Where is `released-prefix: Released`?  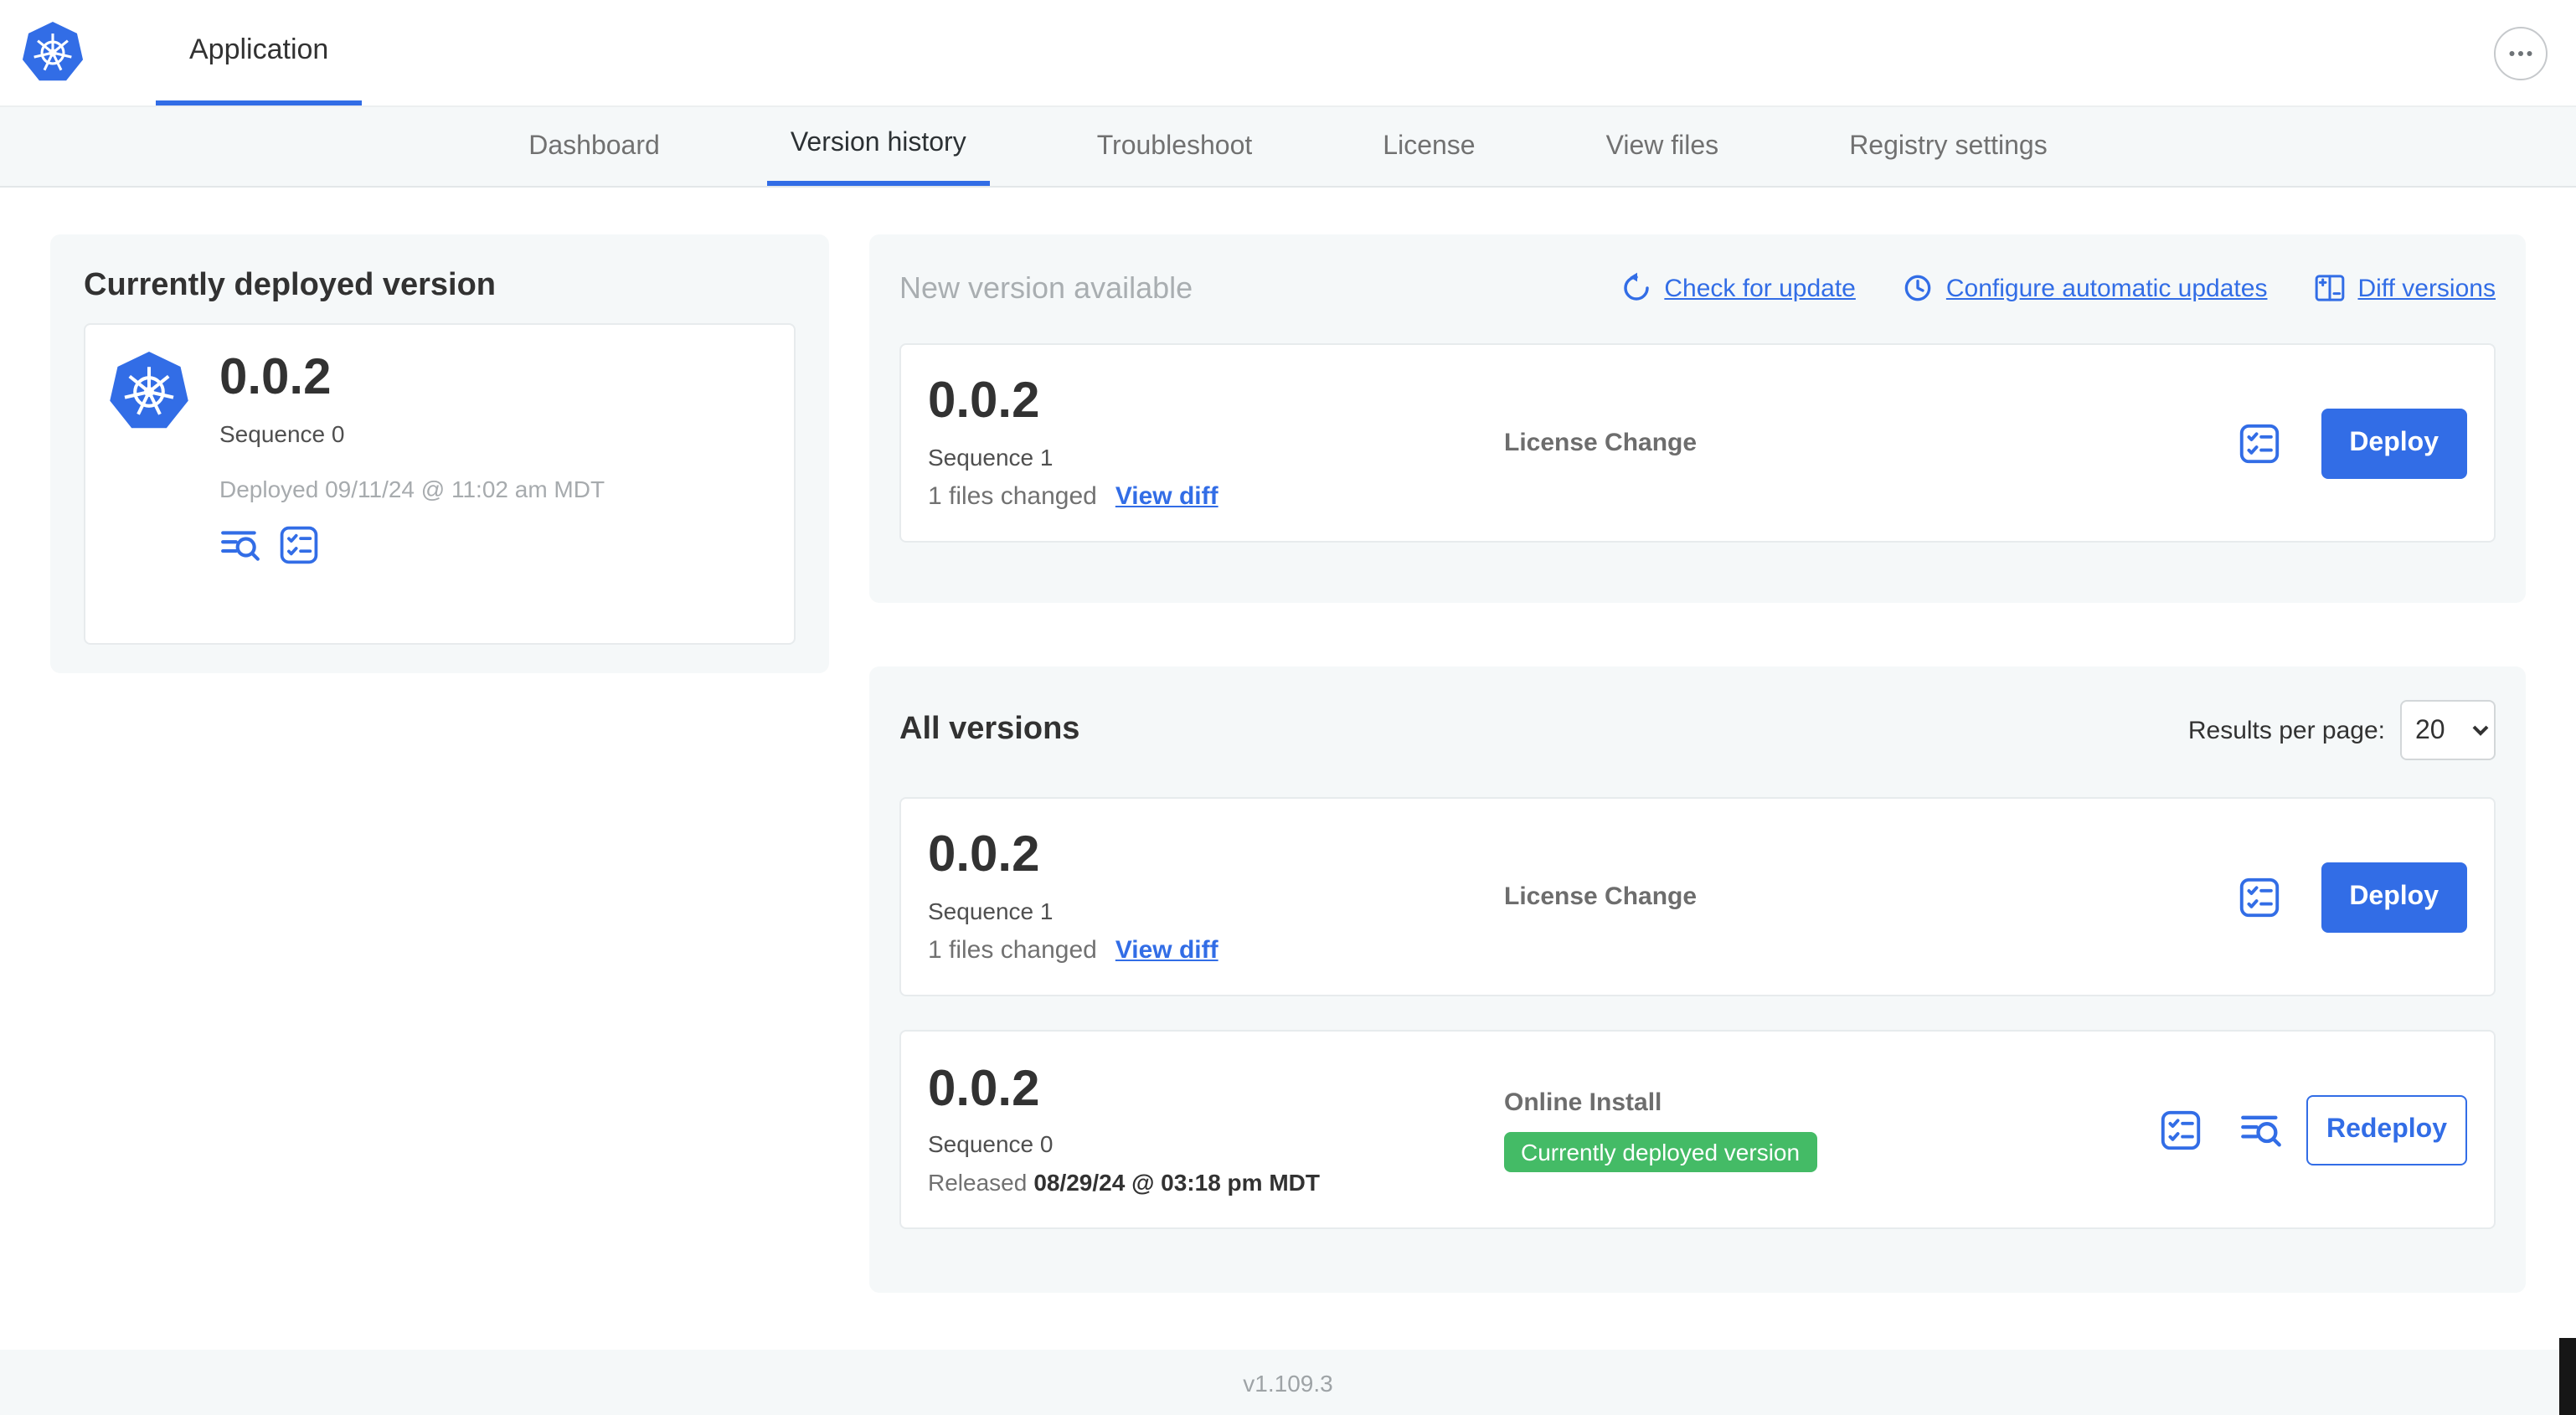 released-prefix: Released is located at coordinates (978, 1182).